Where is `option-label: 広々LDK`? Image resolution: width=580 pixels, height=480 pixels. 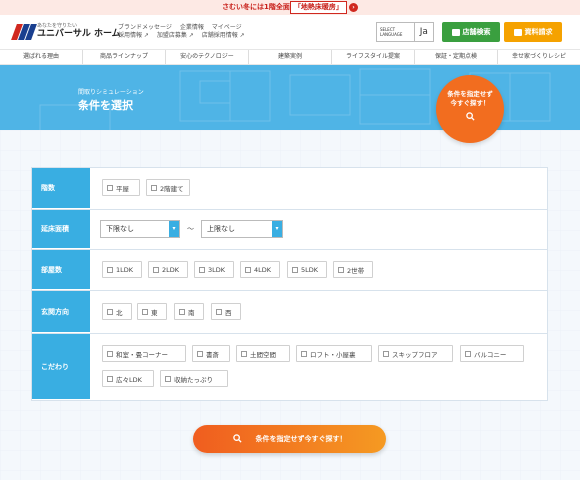 option-label: 広々LDK is located at coordinates (129, 379).